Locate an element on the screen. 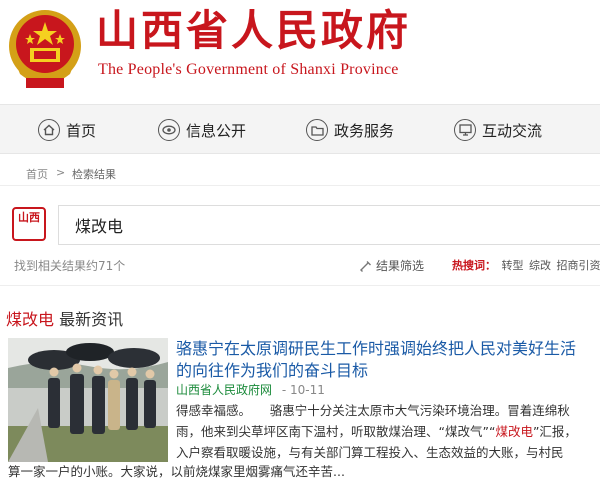 The image size is (600, 481). news-thumbnail is located at coordinates (88, 400).